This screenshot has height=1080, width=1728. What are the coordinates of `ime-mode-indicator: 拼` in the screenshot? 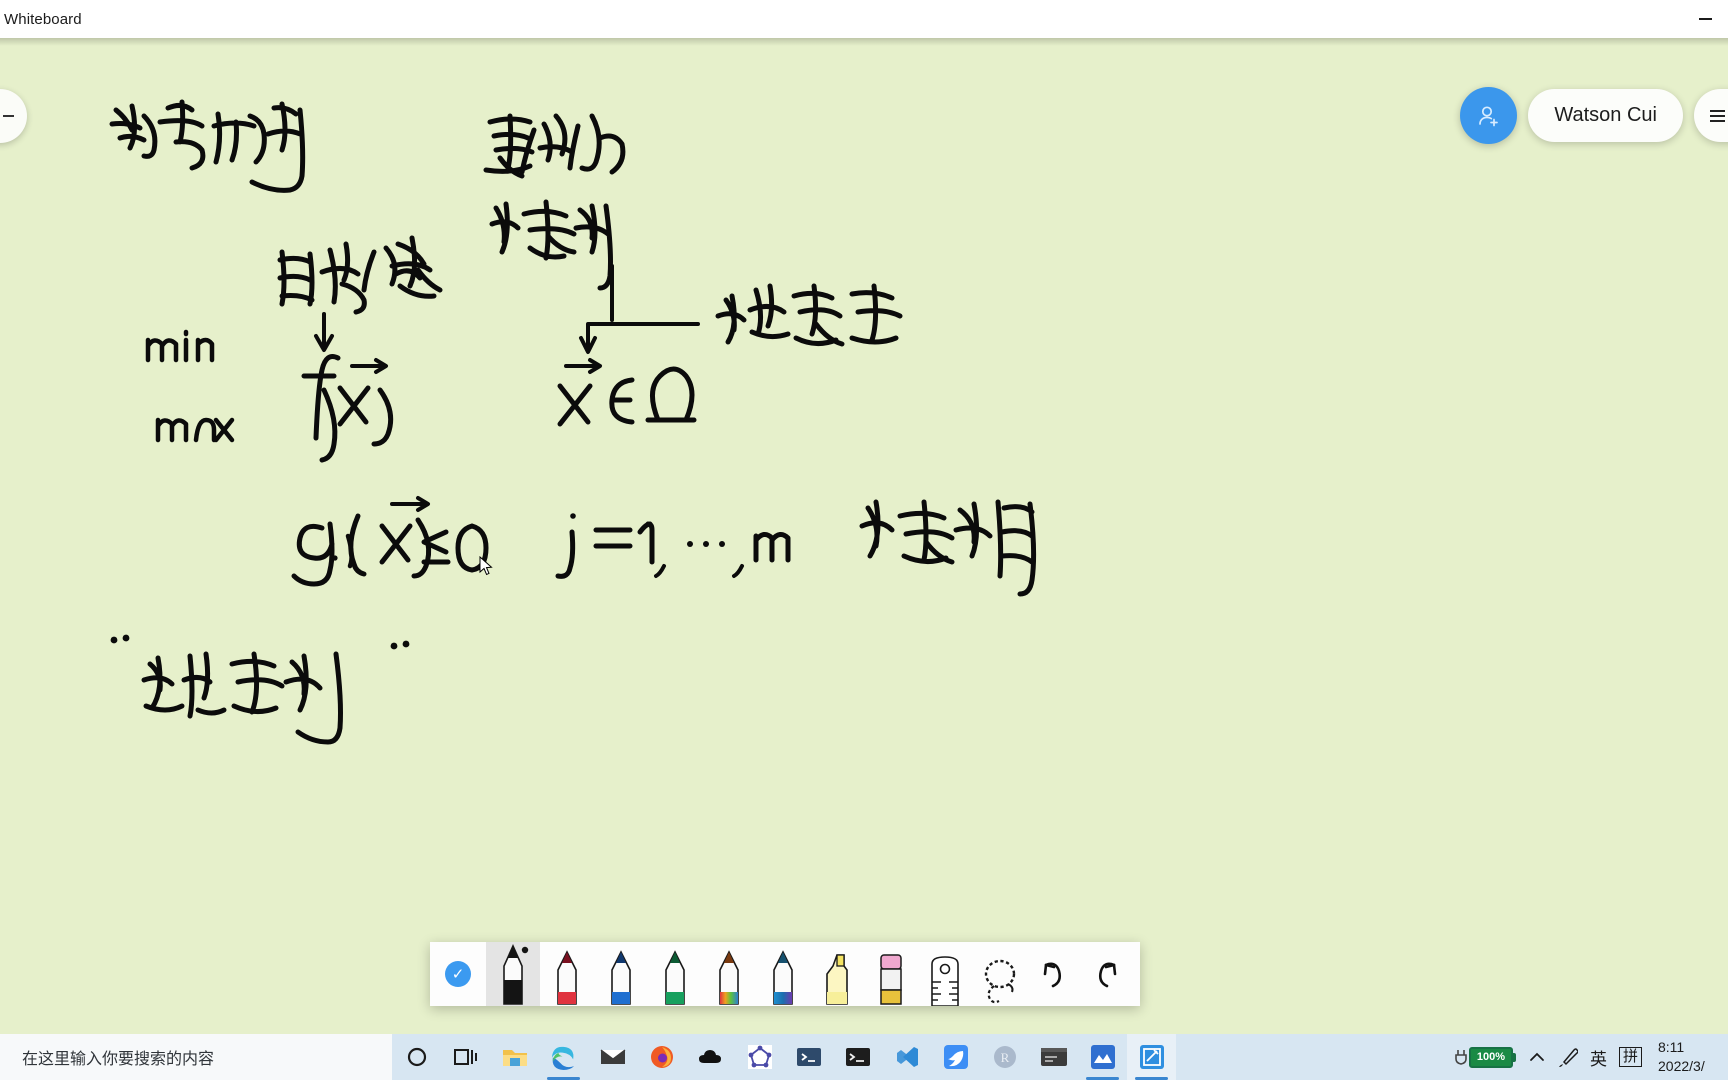 It's located at (1630, 1057).